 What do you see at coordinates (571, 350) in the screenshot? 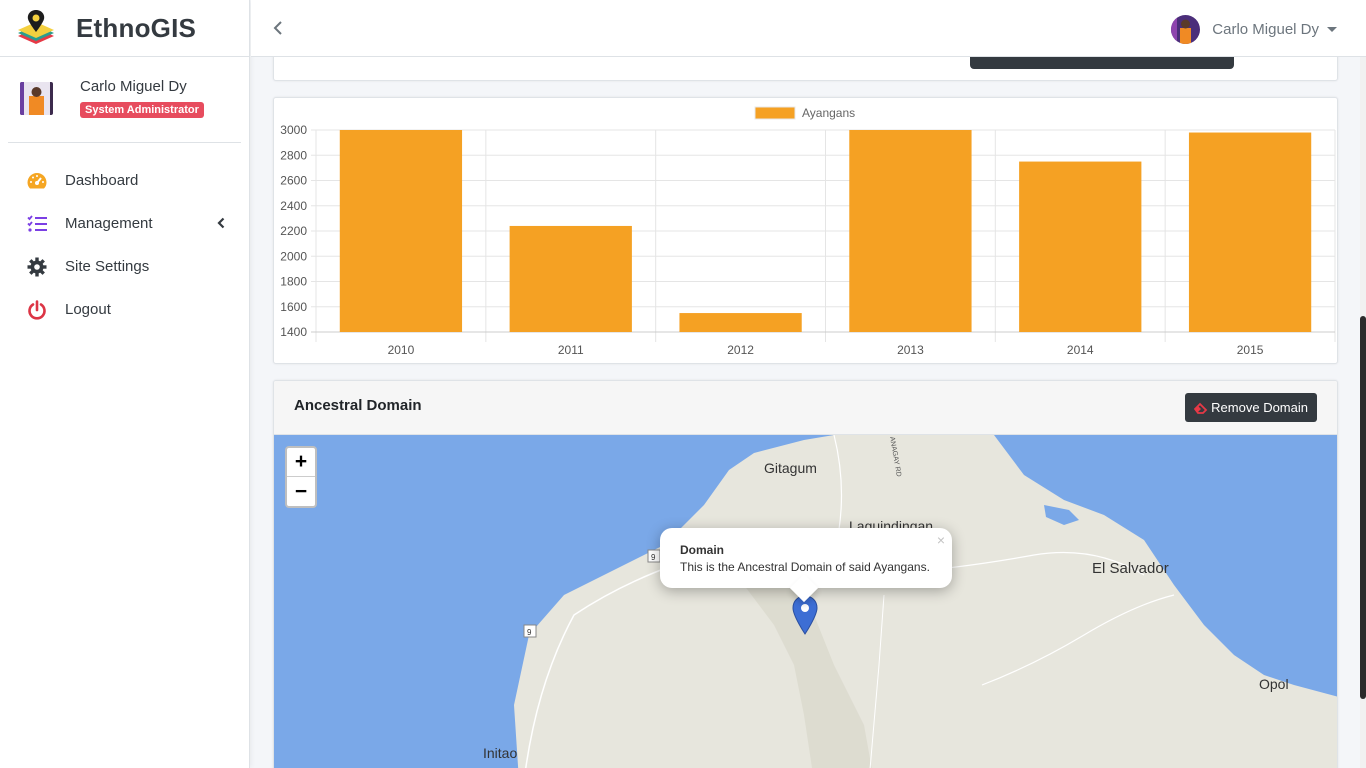
I see `x-tick-label: 2011` at bounding box center [571, 350].